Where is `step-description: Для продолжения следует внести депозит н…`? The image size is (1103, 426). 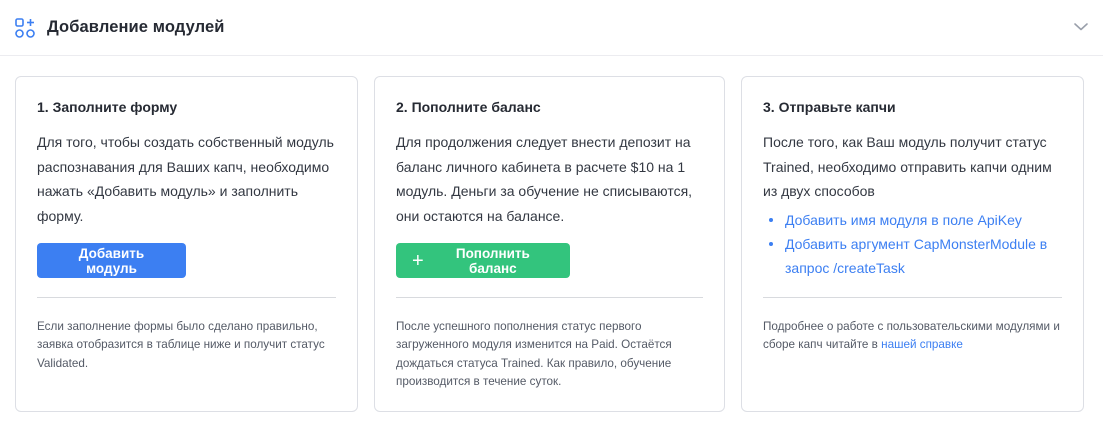 step-description: Для продолжения следует внести депозит н… is located at coordinates (544, 179).